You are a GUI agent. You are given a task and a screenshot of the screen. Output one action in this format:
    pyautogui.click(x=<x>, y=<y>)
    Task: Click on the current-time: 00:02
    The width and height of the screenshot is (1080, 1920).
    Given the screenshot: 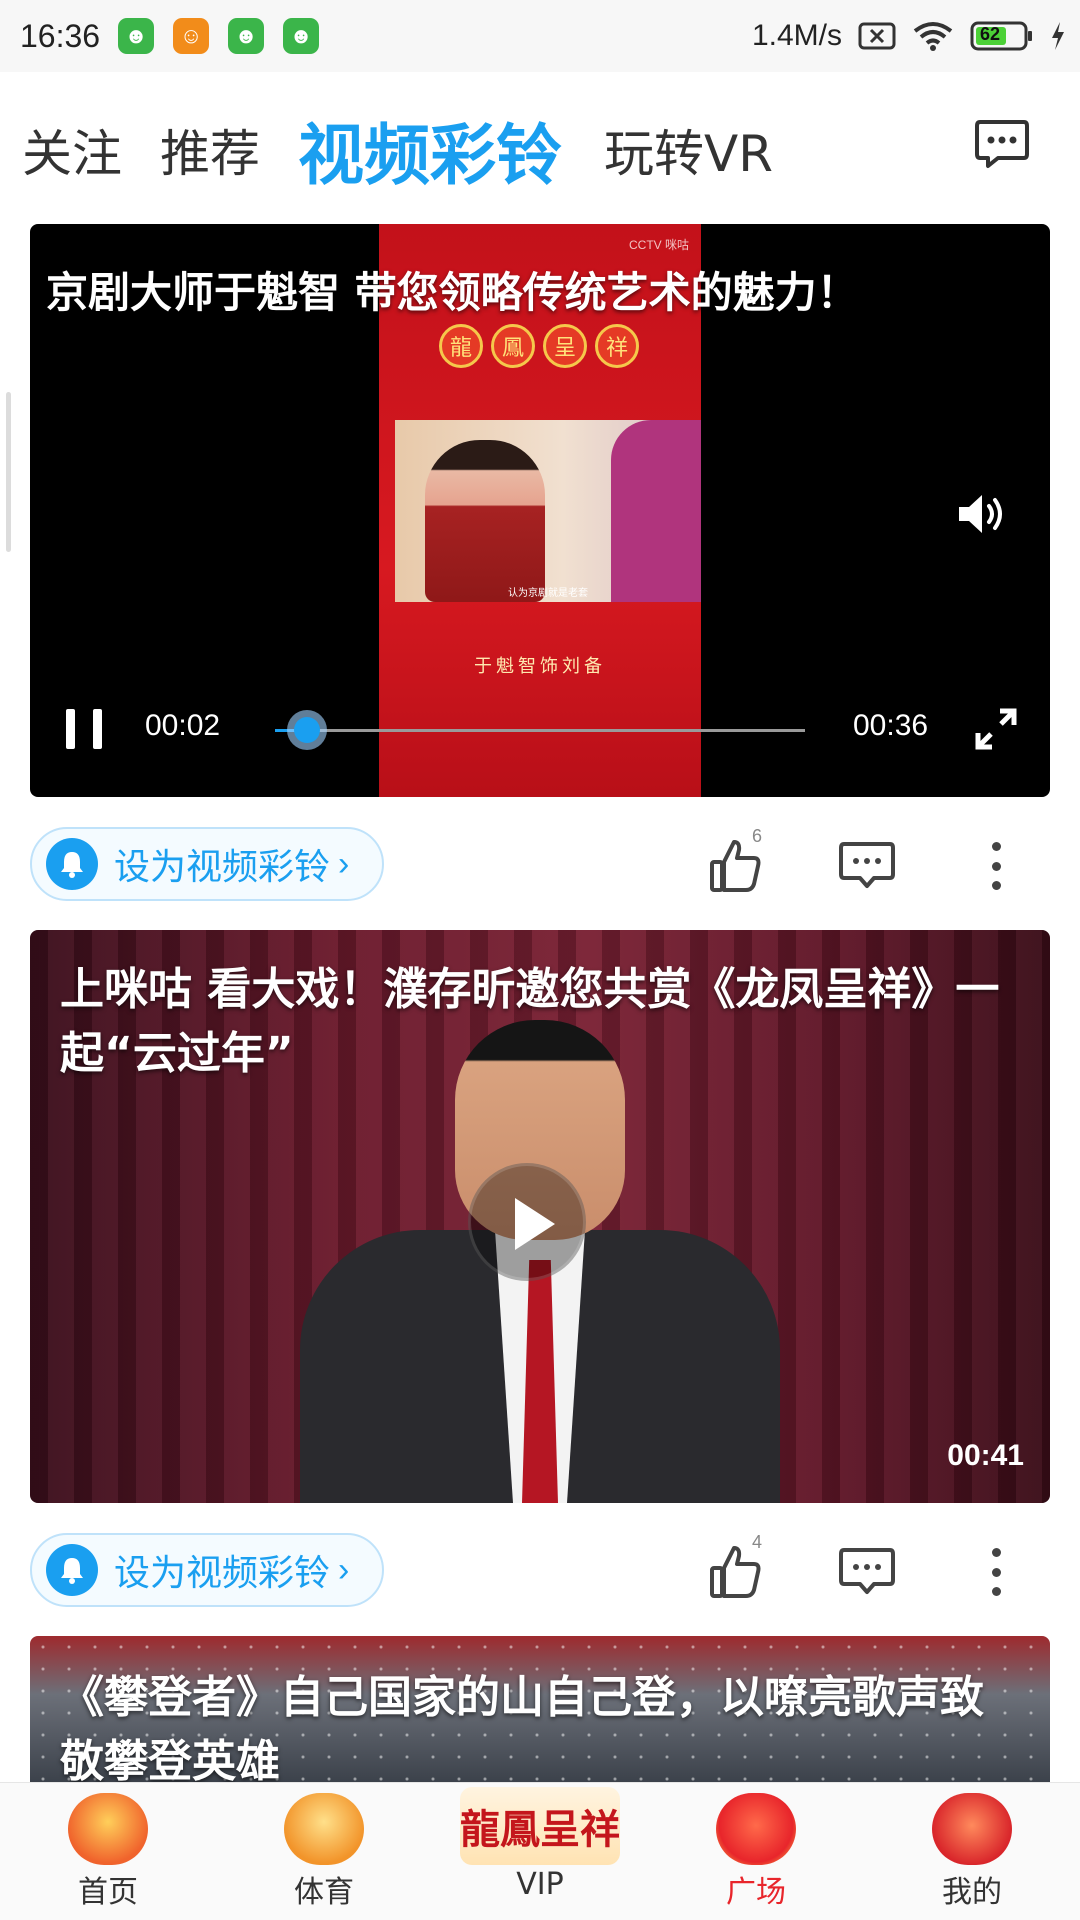 What is the action you would take?
    pyautogui.click(x=183, y=725)
    